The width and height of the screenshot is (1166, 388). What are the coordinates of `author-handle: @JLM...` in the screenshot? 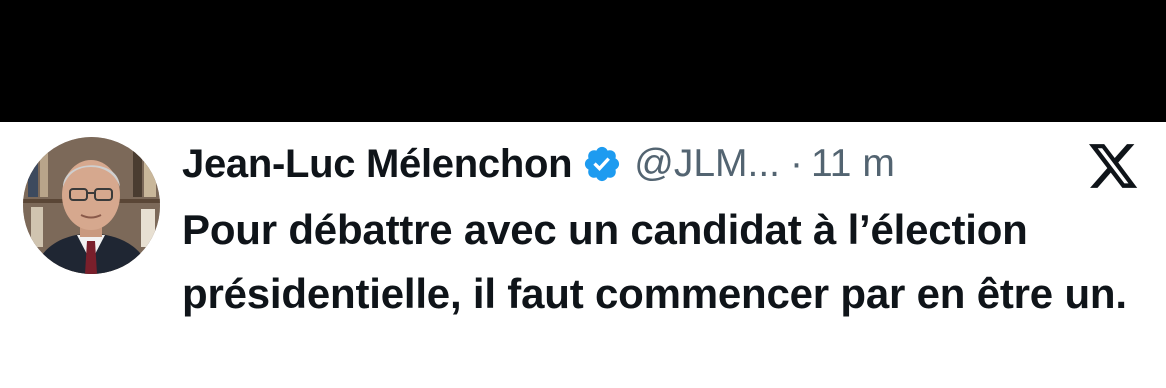 It's located at (707, 164).